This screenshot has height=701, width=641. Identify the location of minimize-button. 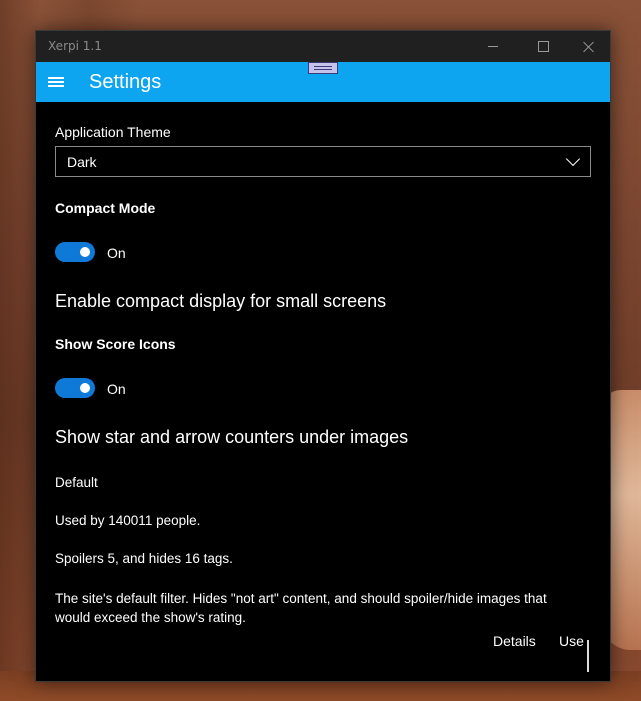
(493, 46).